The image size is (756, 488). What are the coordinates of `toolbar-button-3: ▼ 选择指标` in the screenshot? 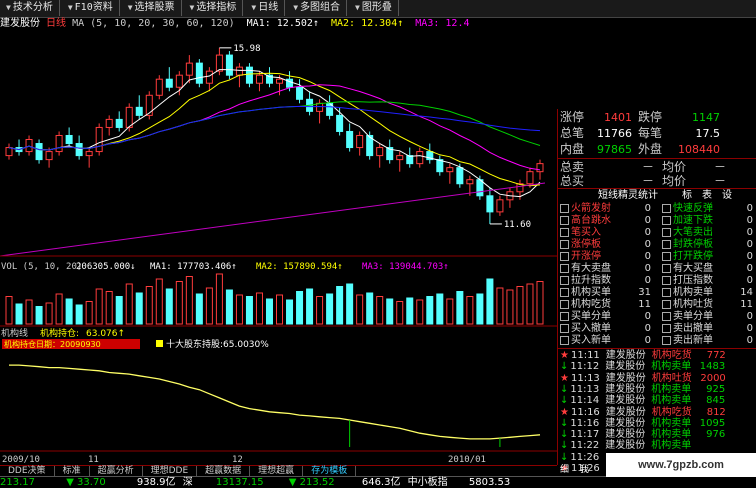 It's located at (214, 8).